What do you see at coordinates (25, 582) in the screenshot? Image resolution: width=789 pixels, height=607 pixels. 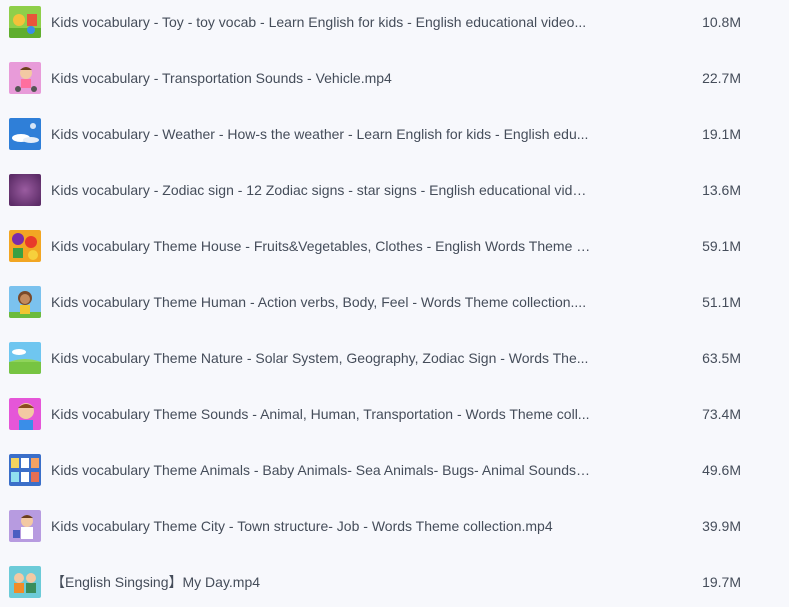 I see `my-day-thumbnail-icon` at bounding box center [25, 582].